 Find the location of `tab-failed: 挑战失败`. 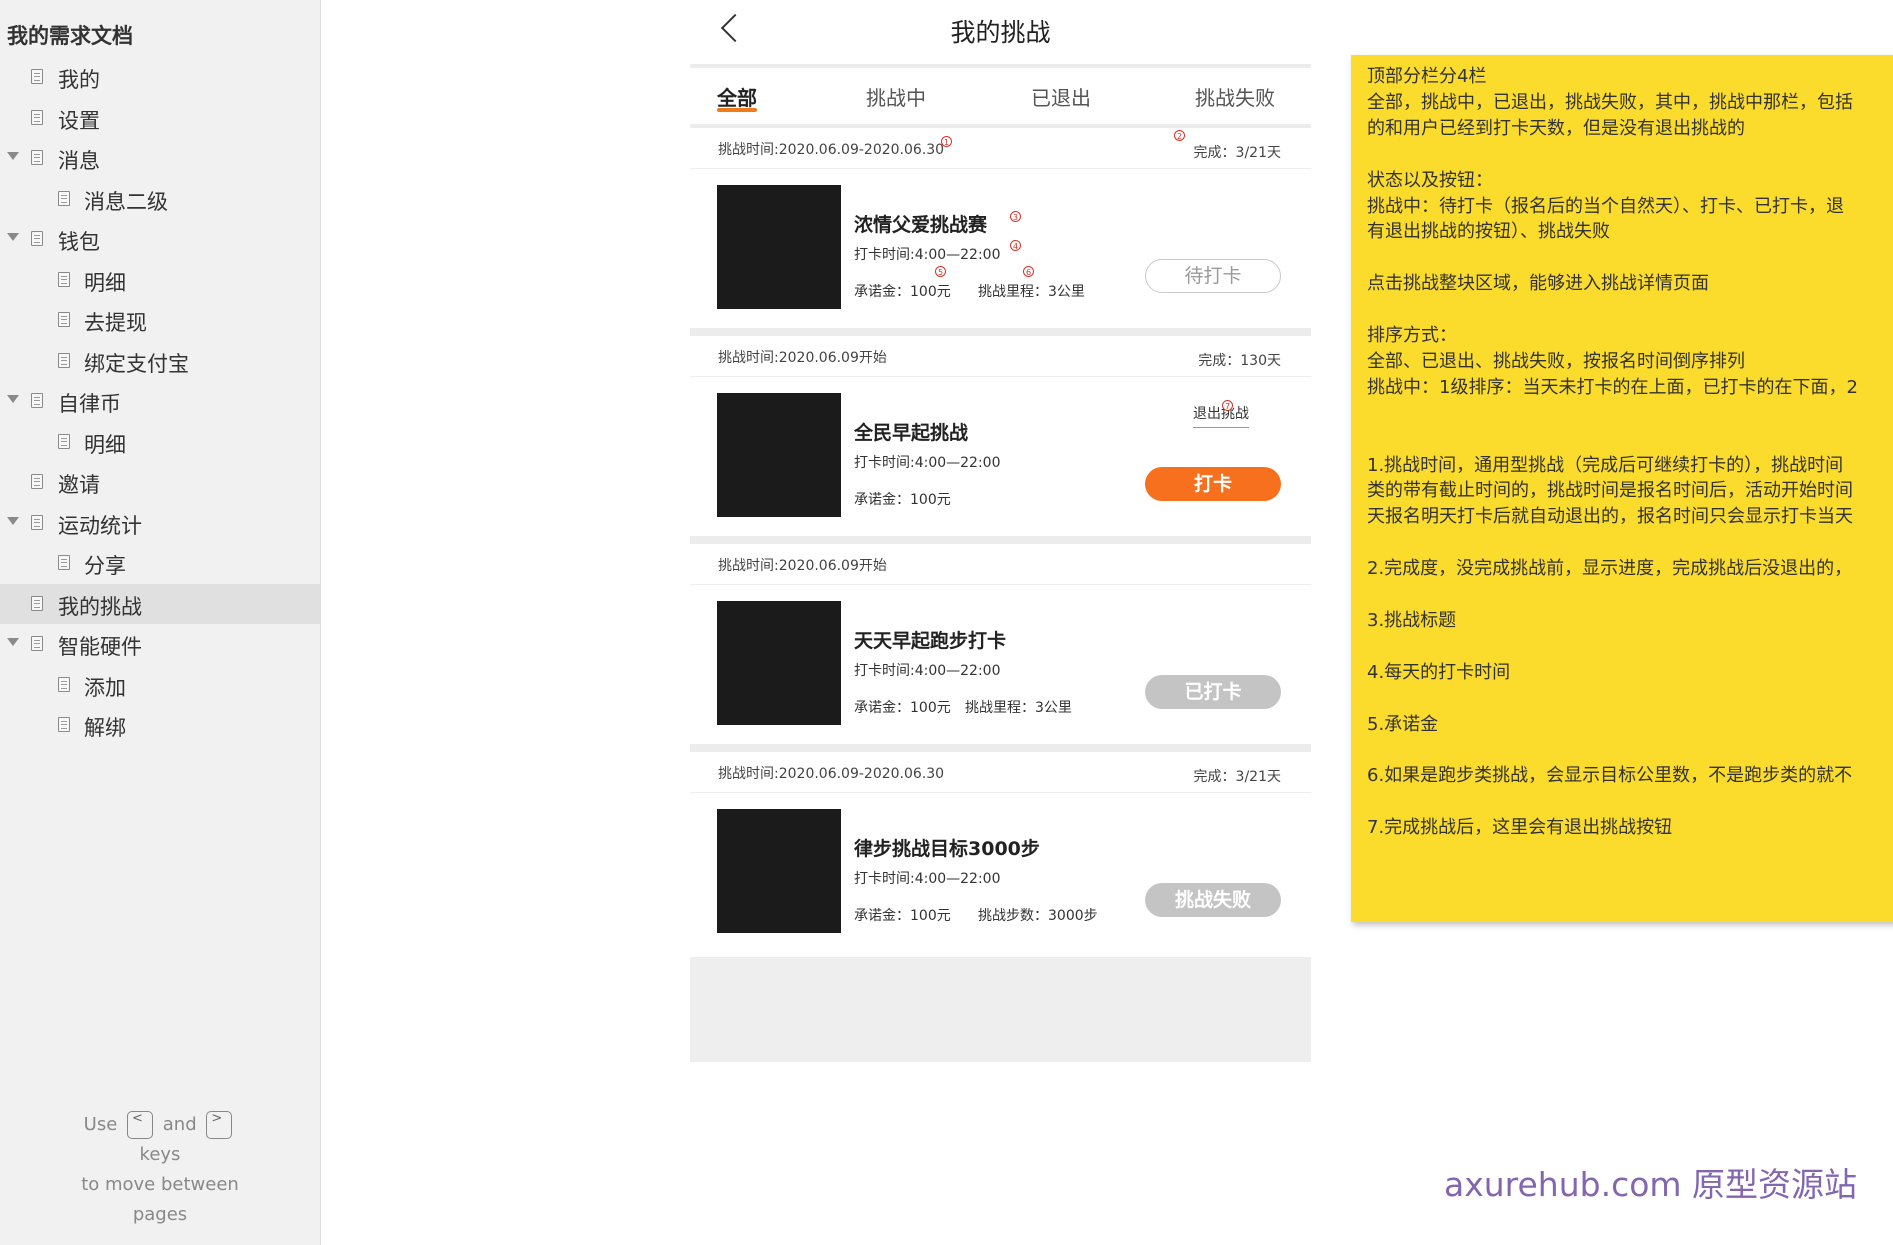

tab-failed: 挑战失败 is located at coordinates (1235, 96).